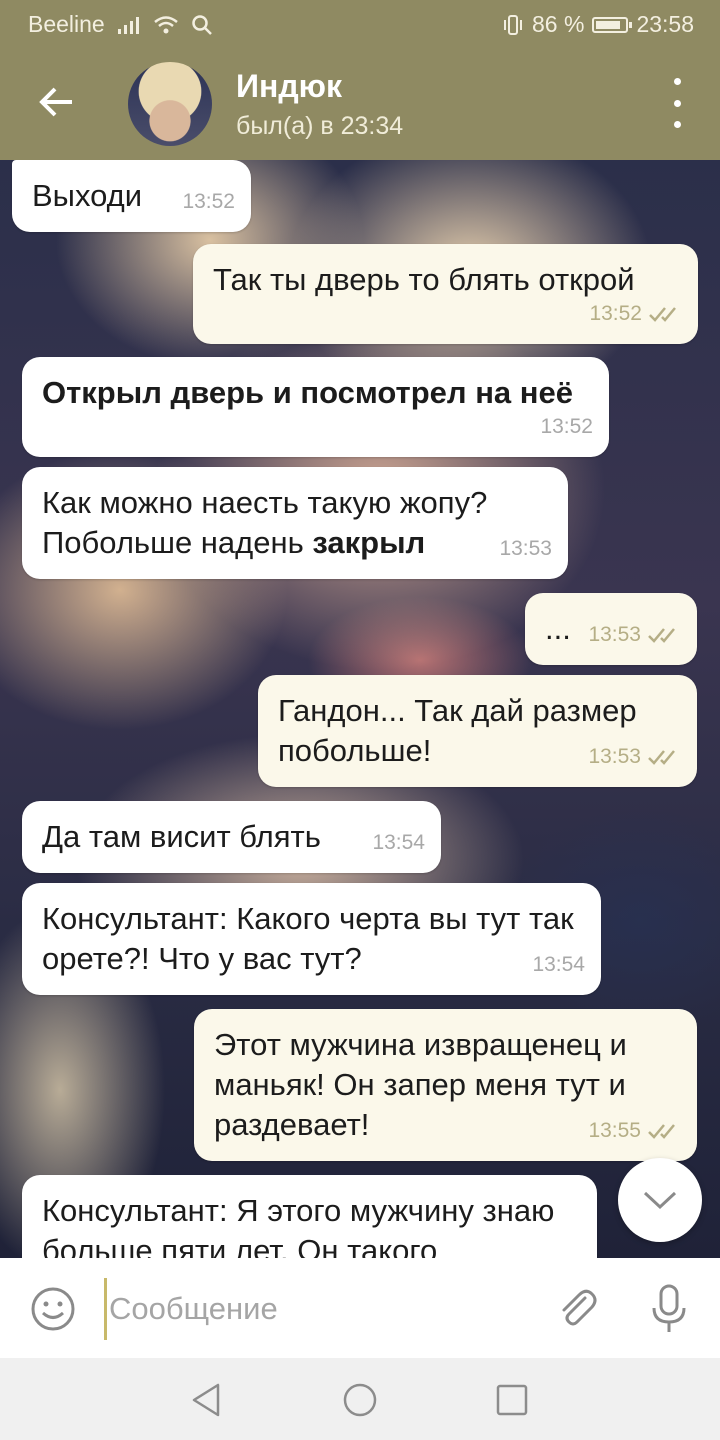  I want to click on battery-icon, so click(612, 24).